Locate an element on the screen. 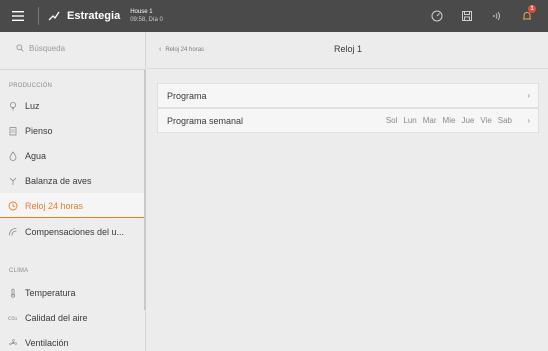 Image resolution: width=548 pixels, height=351 pixels. search-input: Búsqueda is located at coordinates (73, 48).